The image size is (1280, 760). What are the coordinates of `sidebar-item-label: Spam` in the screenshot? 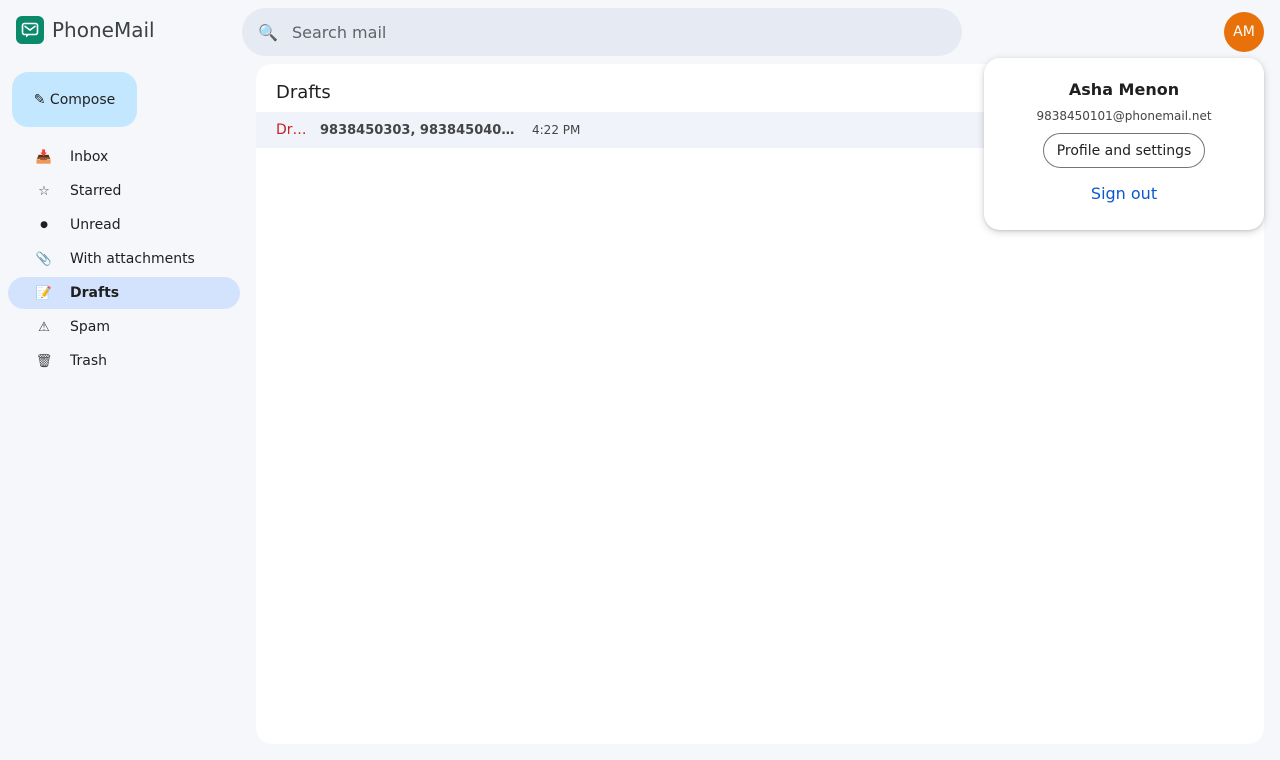 It's located at (90, 327).